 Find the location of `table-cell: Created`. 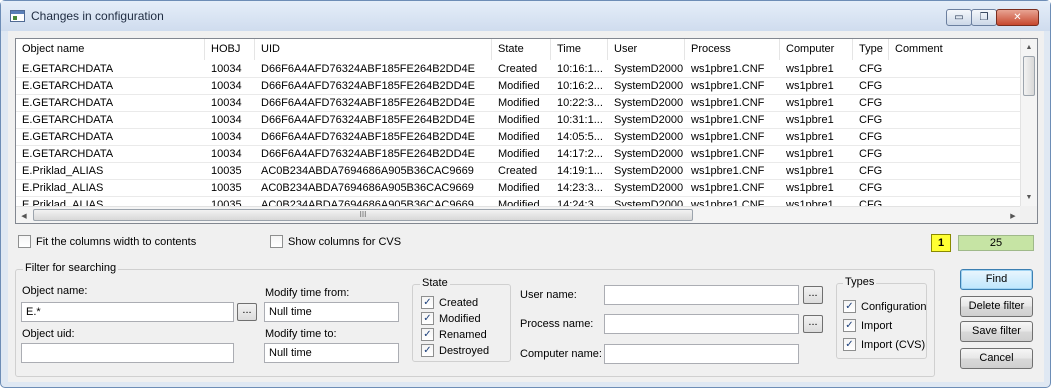

table-cell: Created is located at coordinates (518, 69).